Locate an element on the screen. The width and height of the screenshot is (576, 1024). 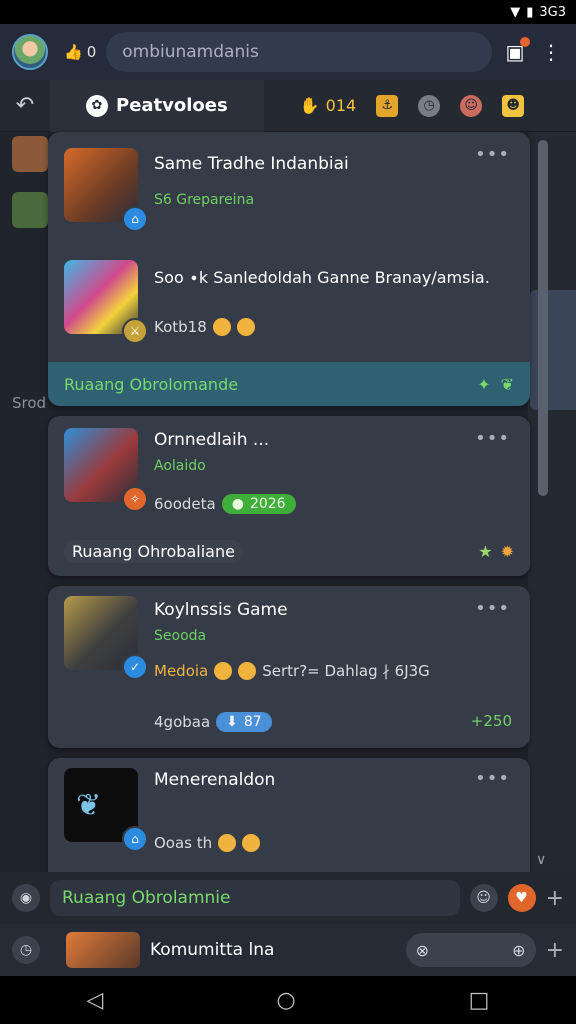
coins-counter: ✋ 014 is located at coordinates (328, 105).